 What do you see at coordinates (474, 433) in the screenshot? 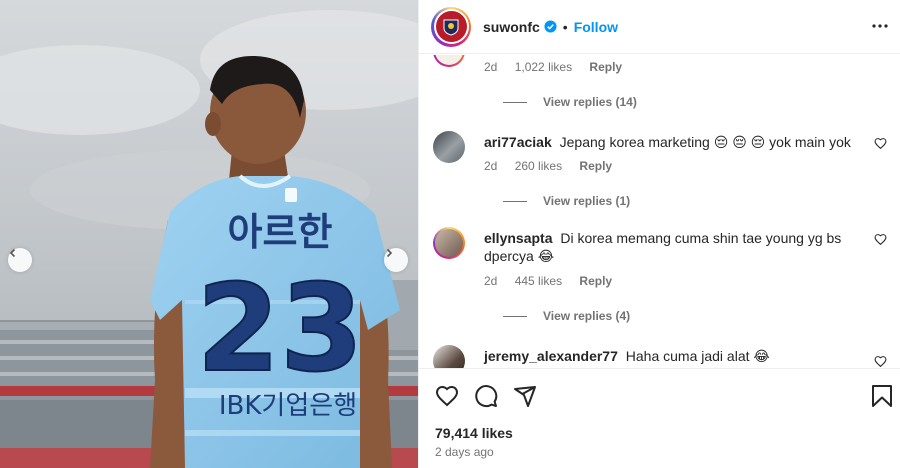
I see `post-likes-count: 79,414 likes` at bounding box center [474, 433].